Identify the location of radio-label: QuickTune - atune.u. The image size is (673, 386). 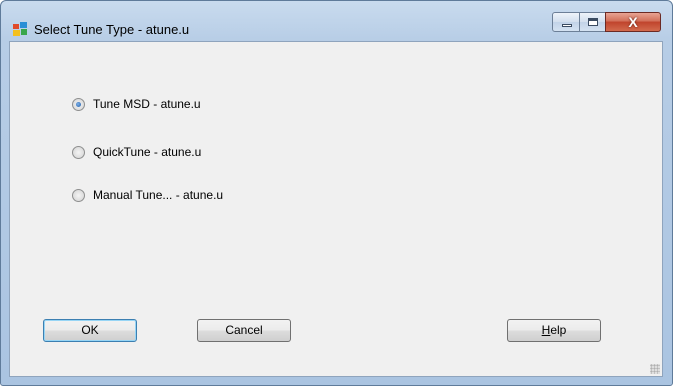
(147, 152).